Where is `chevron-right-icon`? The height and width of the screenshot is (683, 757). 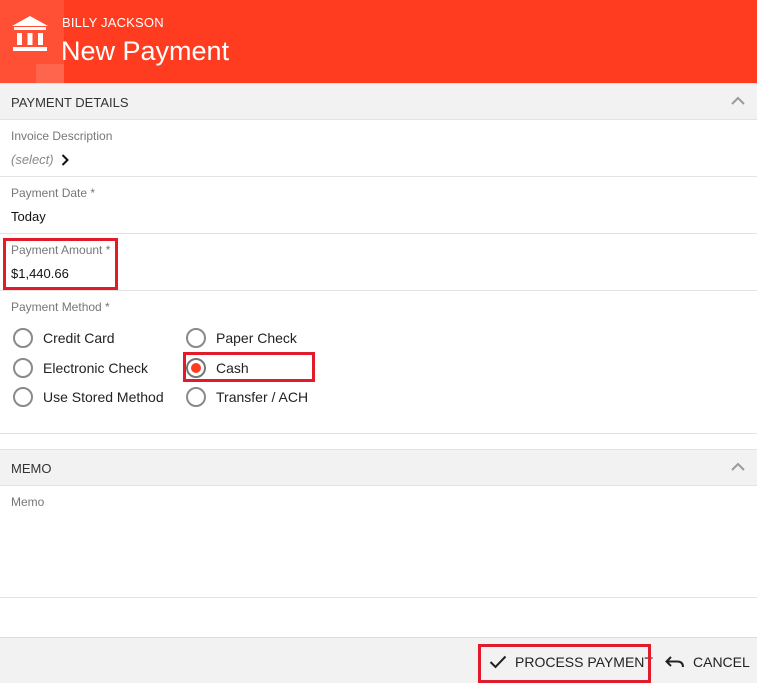 chevron-right-icon is located at coordinates (65, 160).